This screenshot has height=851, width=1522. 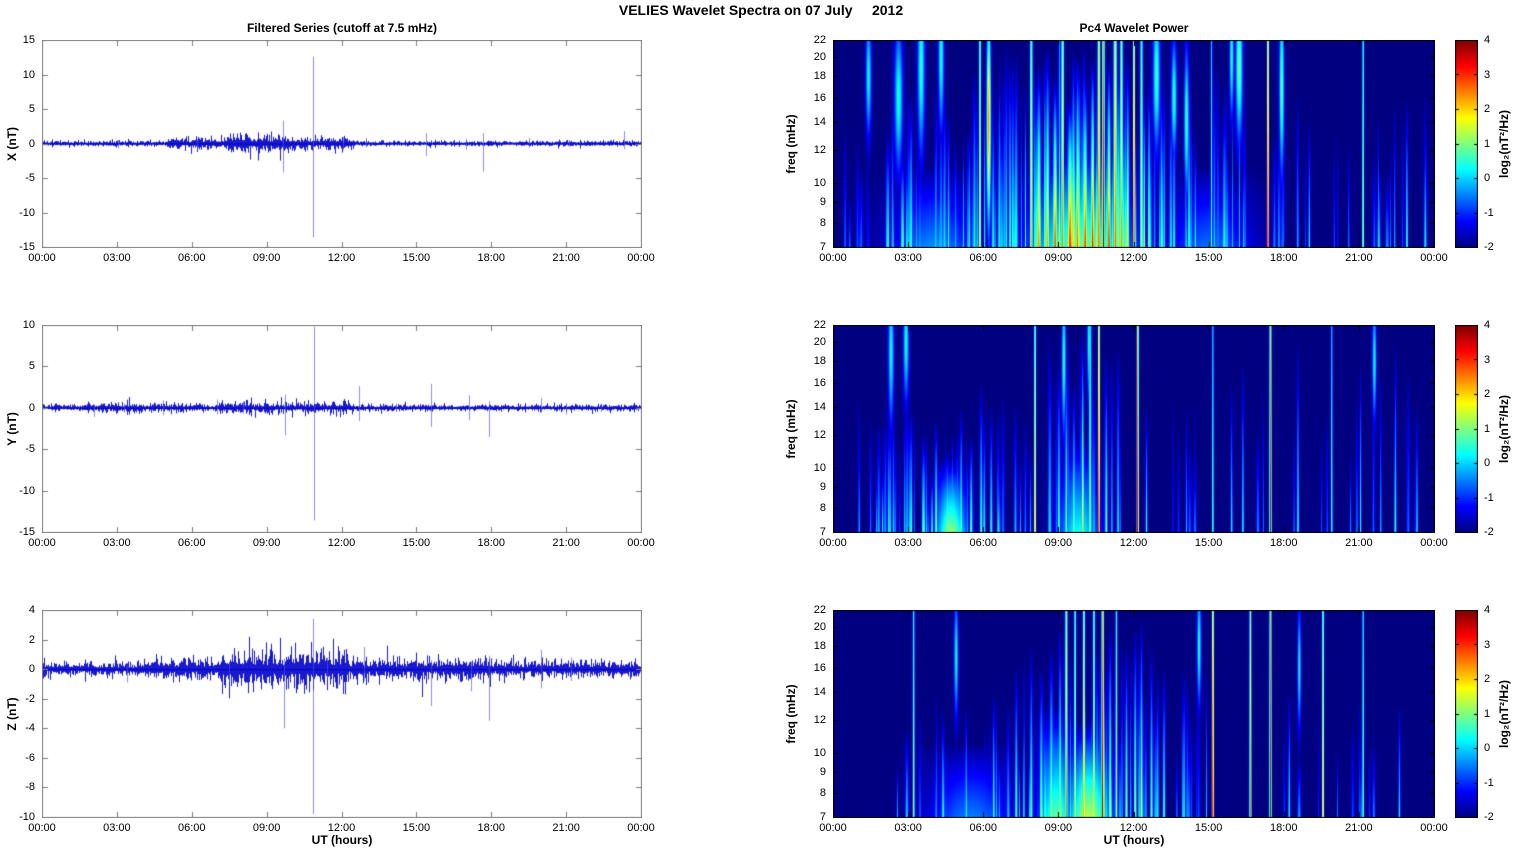 What do you see at coordinates (1504, 429) in the screenshot?
I see `colorbar-label: log₂(nT²/Hz)` at bounding box center [1504, 429].